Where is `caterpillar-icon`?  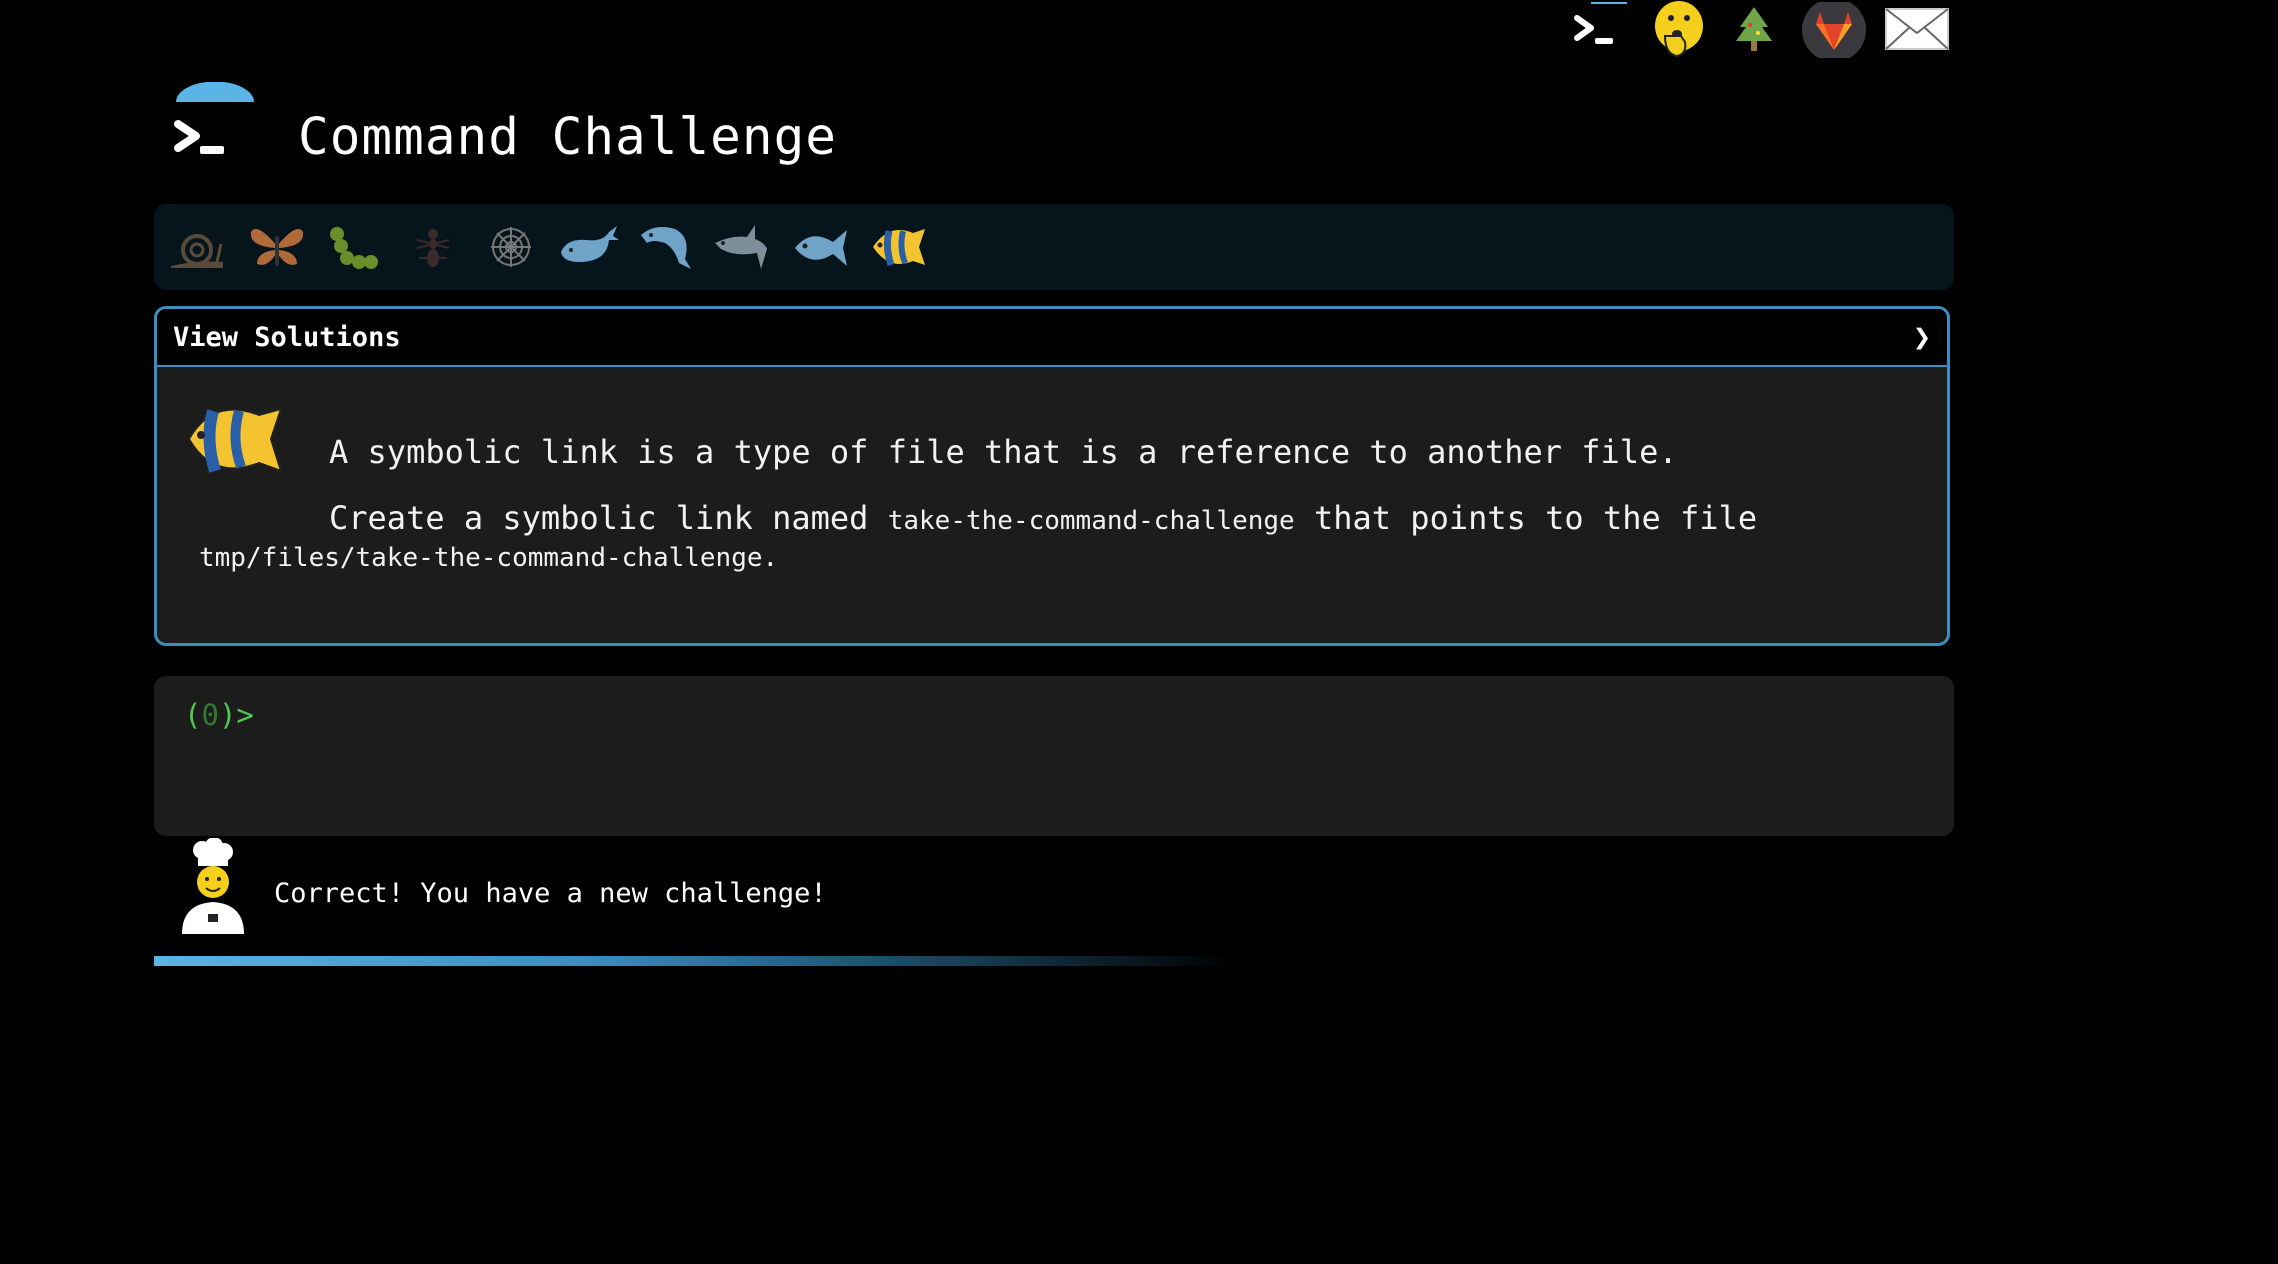
caterpillar-icon is located at coordinates (354, 248).